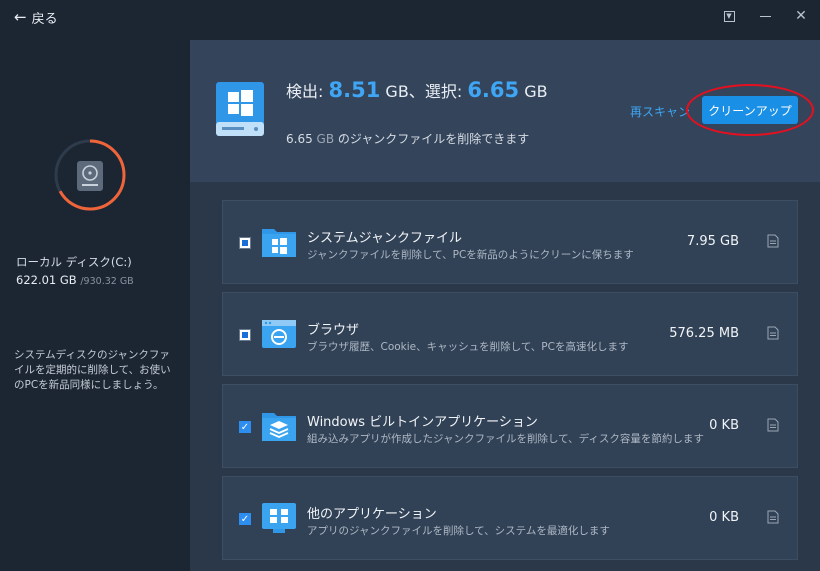 This screenshot has width=820, height=571. I want to click on disk-total: /930.32 GB, so click(107, 281).